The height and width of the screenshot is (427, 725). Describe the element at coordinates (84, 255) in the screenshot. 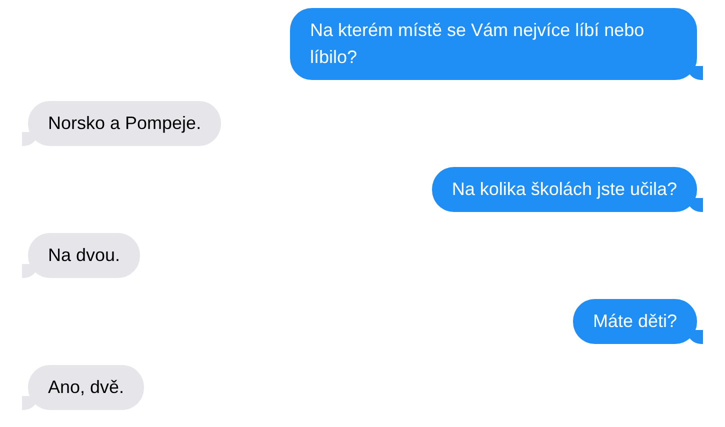

I see `received-message-bubble: Na dvou.` at that location.